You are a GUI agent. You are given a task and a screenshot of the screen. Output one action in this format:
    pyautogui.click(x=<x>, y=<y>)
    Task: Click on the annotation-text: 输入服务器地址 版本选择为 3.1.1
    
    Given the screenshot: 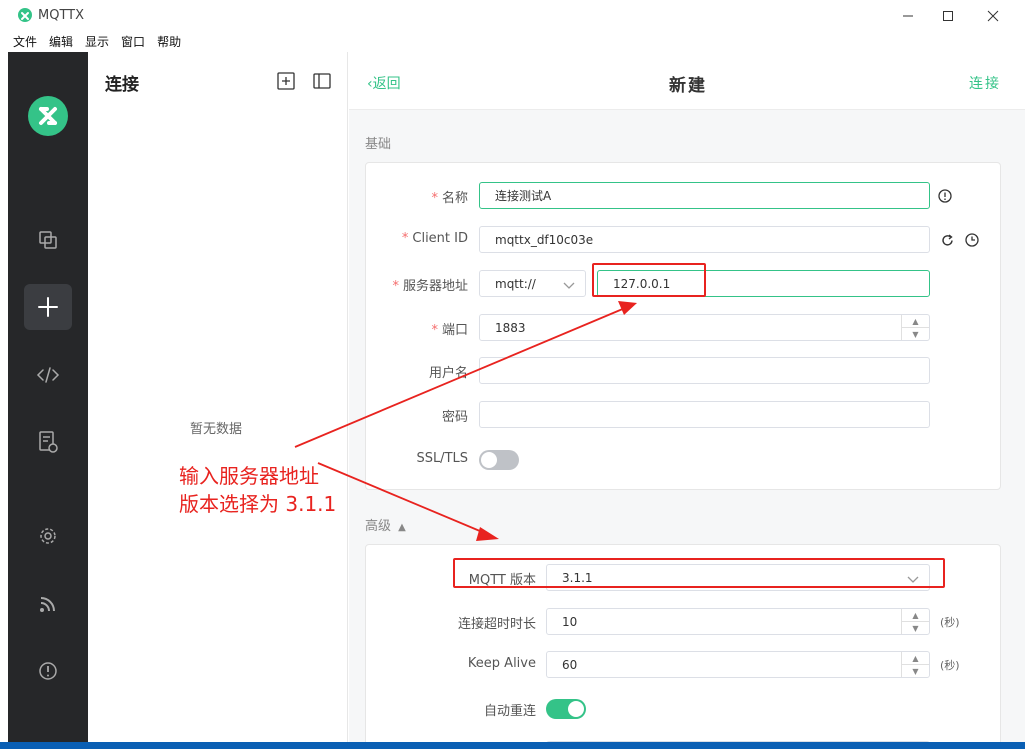 What is the action you would take?
    pyautogui.click(x=258, y=490)
    